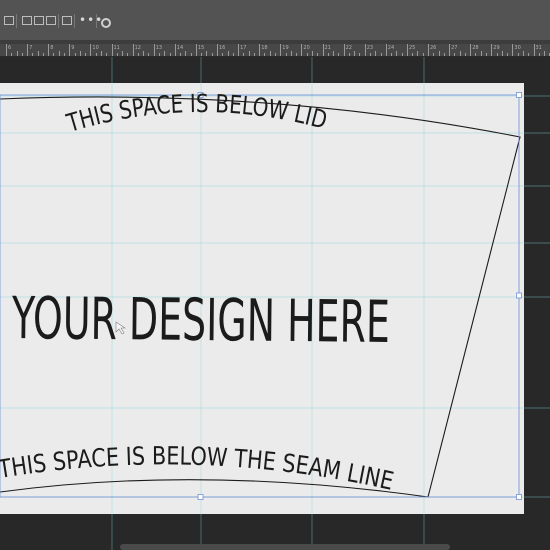 The height and width of the screenshot is (550, 550). What do you see at coordinates (200, 320) in the screenshot?
I see `main-design-text: YOUR DESIGN HERE` at bounding box center [200, 320].